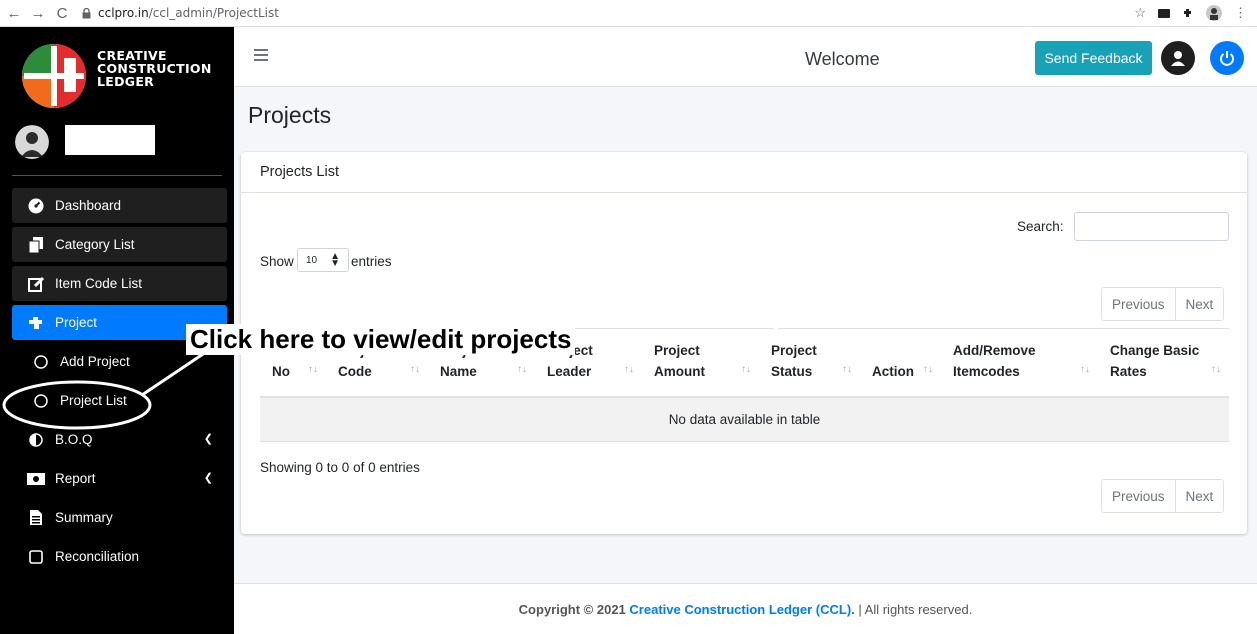 The height and width of the screenshot is (634, 1257). I want to click on search-label: Search:, so click(1040, 226).